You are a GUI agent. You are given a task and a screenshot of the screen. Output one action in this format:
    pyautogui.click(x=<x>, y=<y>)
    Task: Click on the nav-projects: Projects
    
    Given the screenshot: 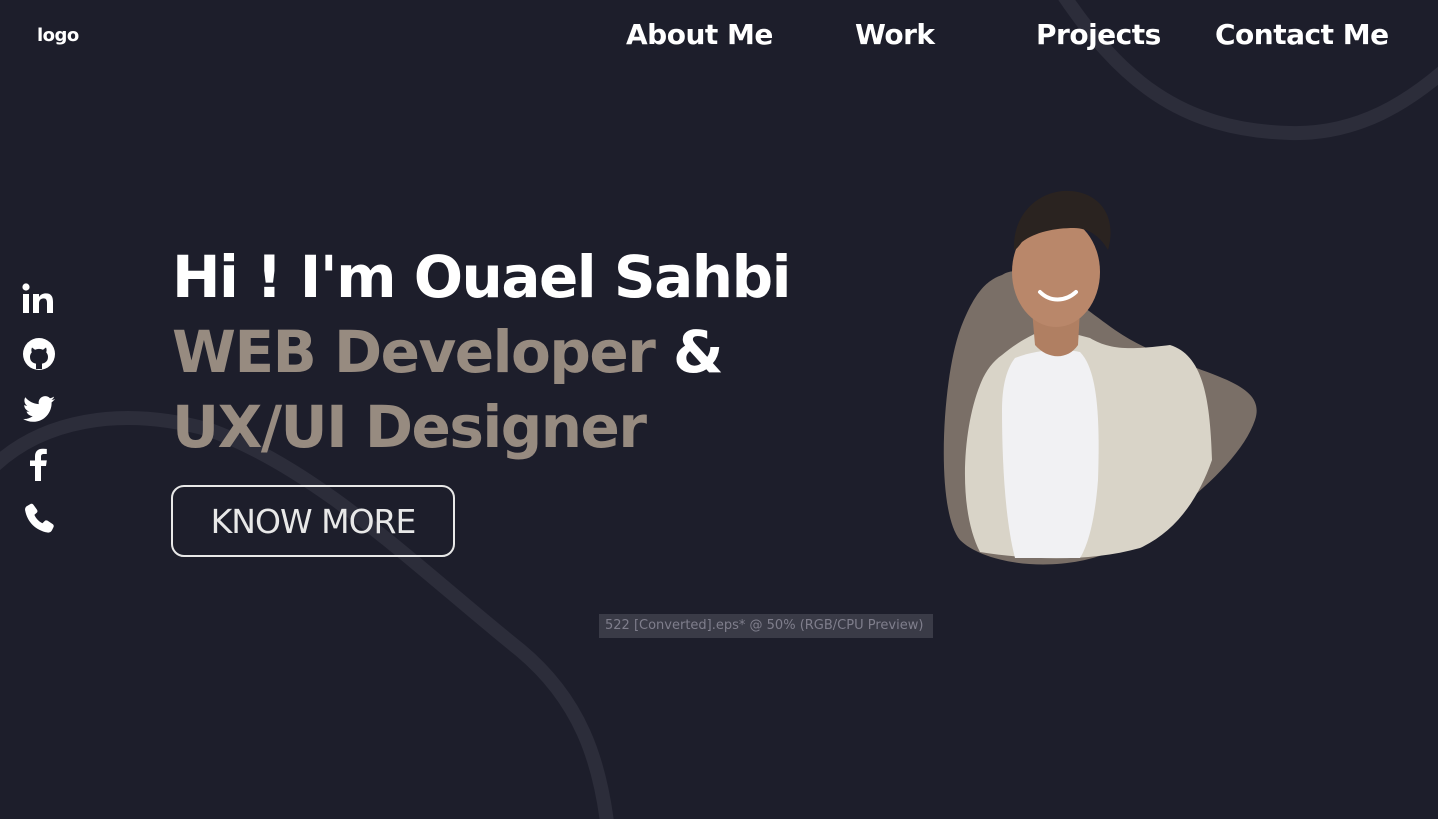 What is the action you would take?
    pyautogui.click(x=1098, y=34)
    